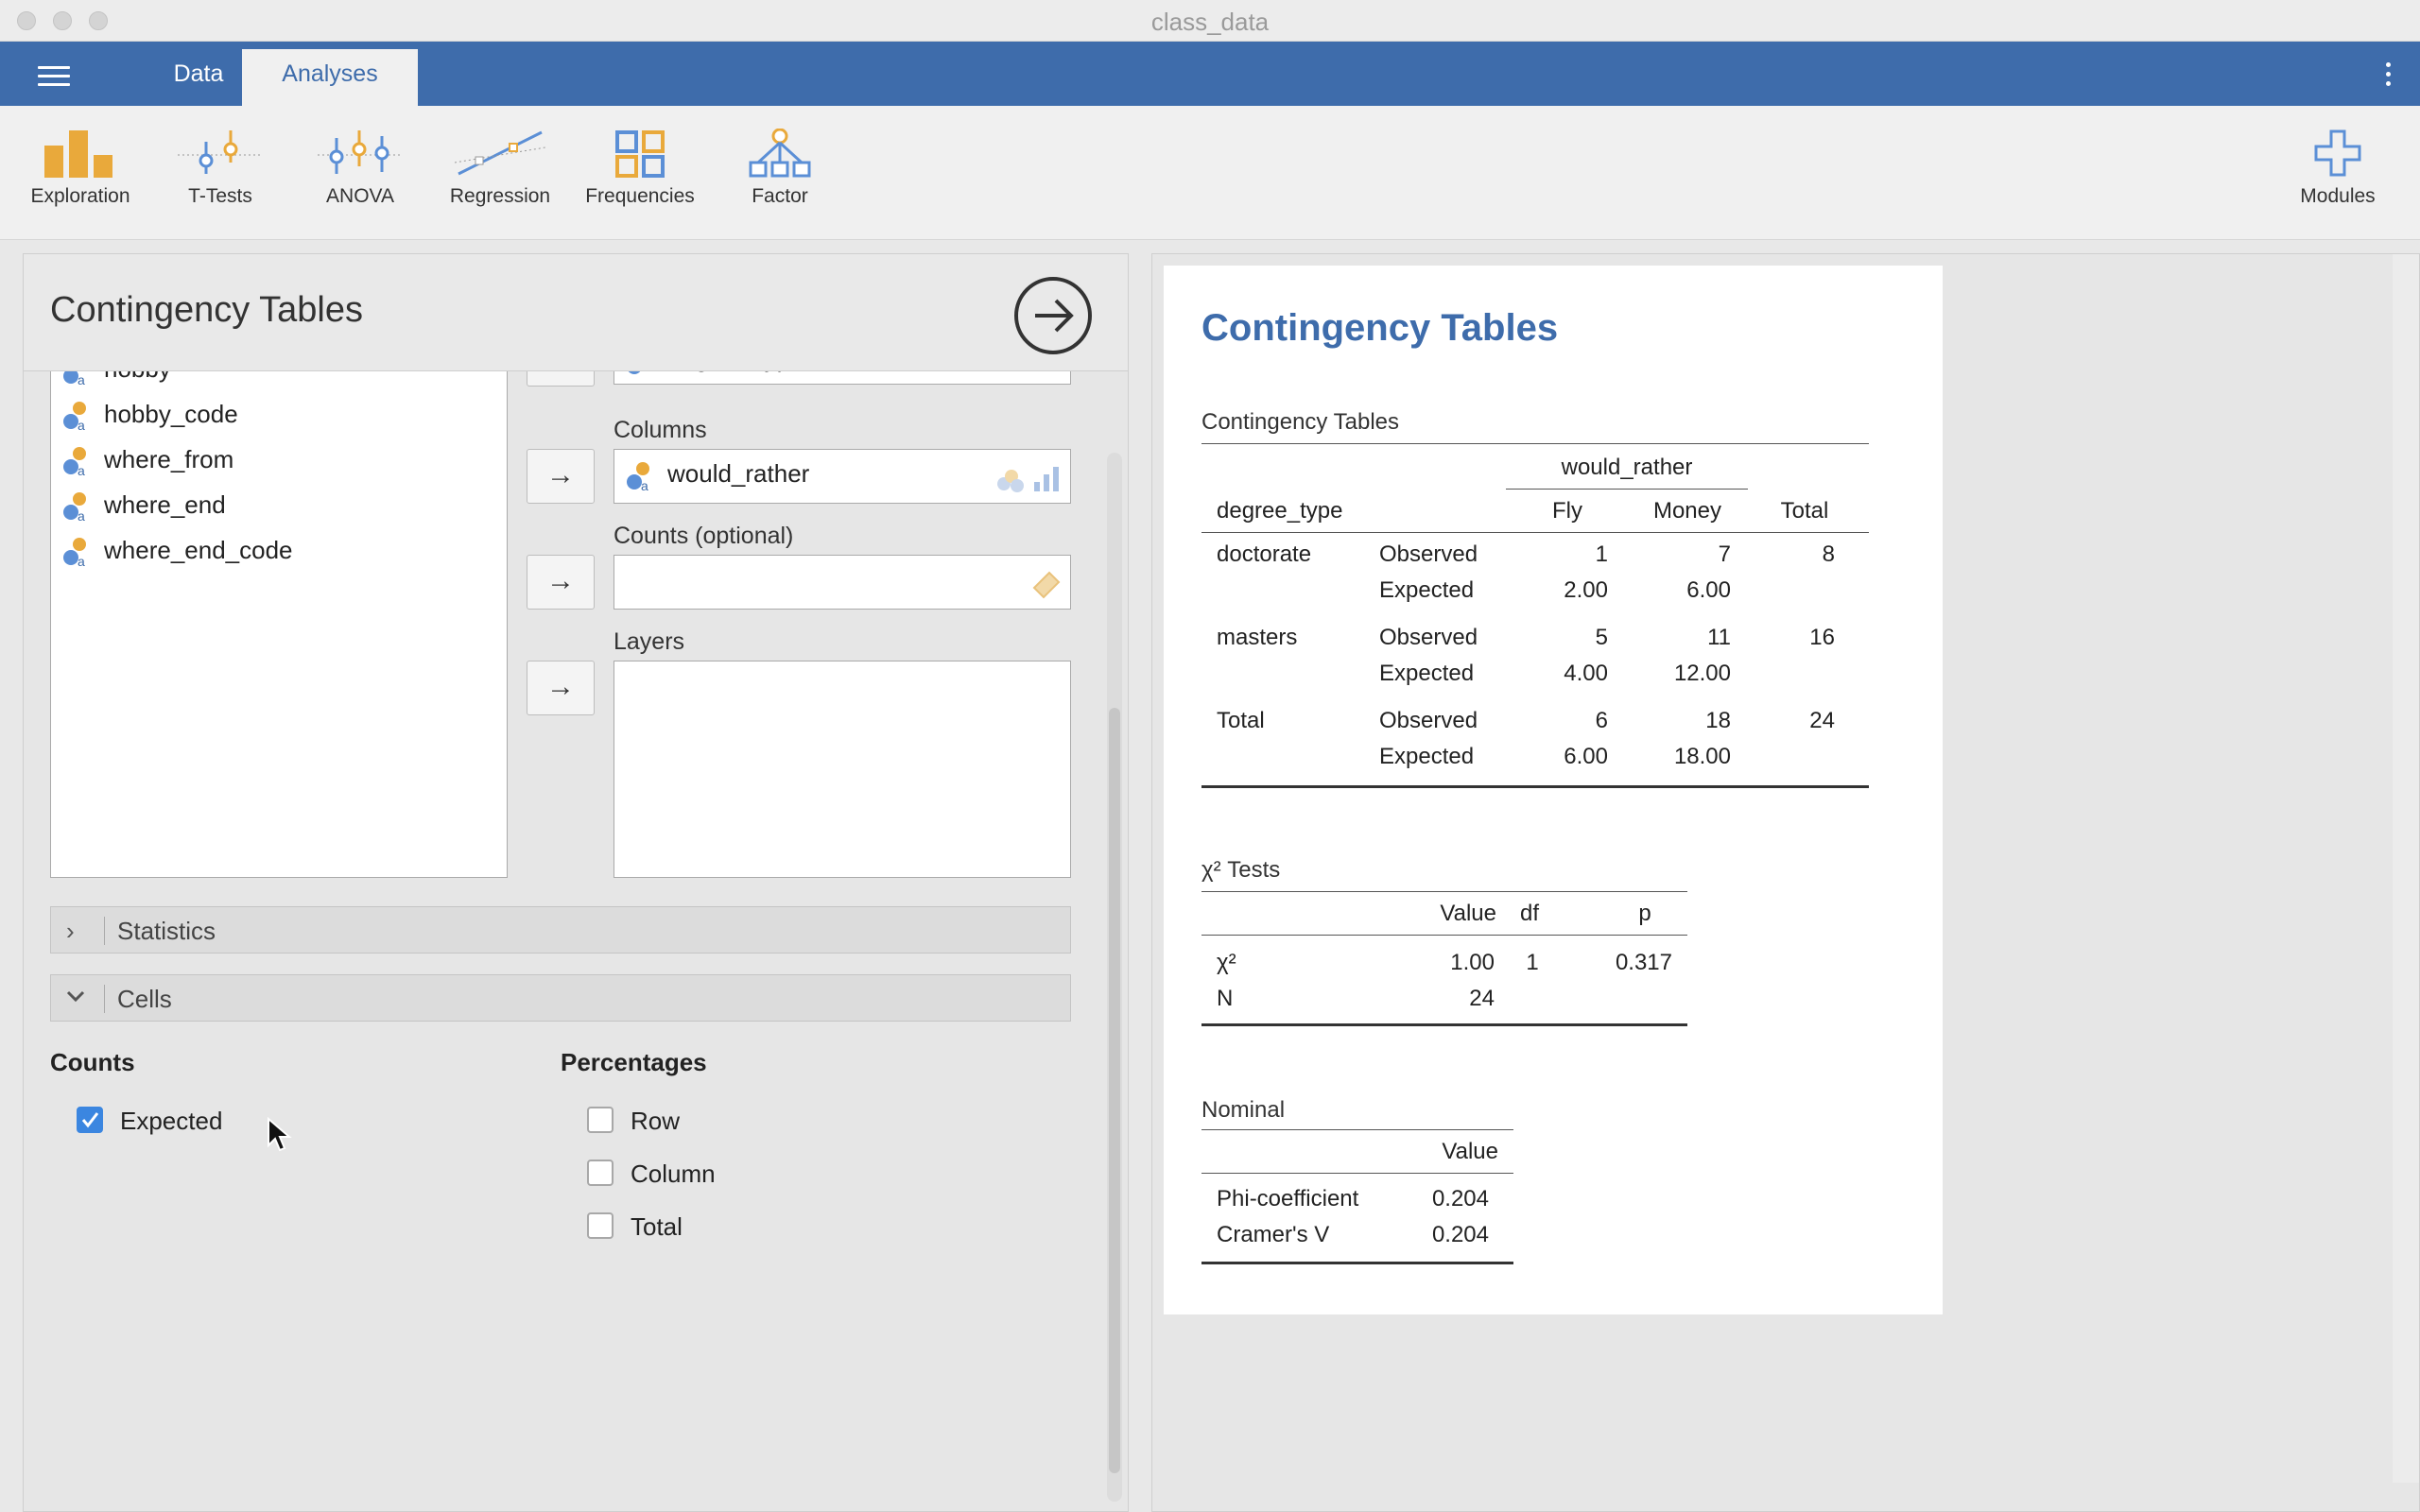  I want to click on results-title: Contingency Tables, so click(1380, 328).